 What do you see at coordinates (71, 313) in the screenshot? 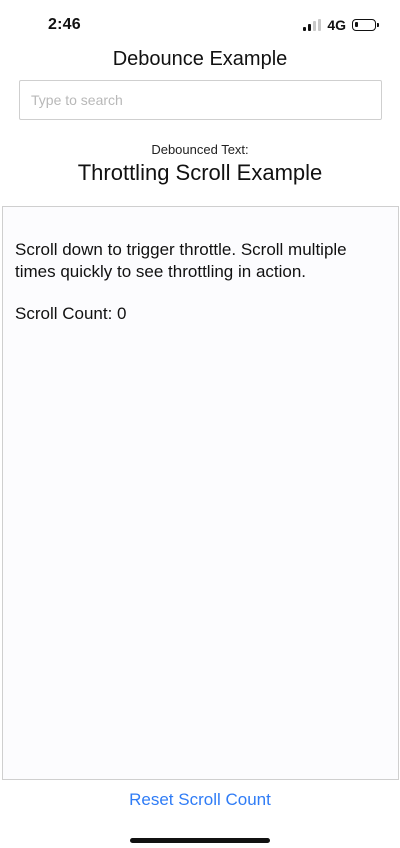
I see `scroll-count: Scroll Count: 0` at bounding box center [71, 313].